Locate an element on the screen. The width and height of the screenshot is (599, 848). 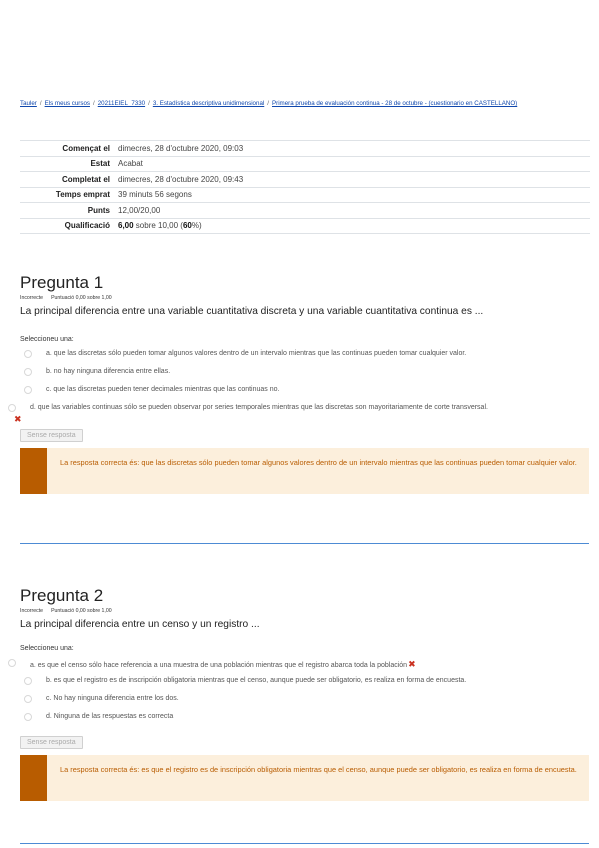
summary-value: dimecres, 28 d'octubre 2020, 09:43 is located at coordinates (352, 179).